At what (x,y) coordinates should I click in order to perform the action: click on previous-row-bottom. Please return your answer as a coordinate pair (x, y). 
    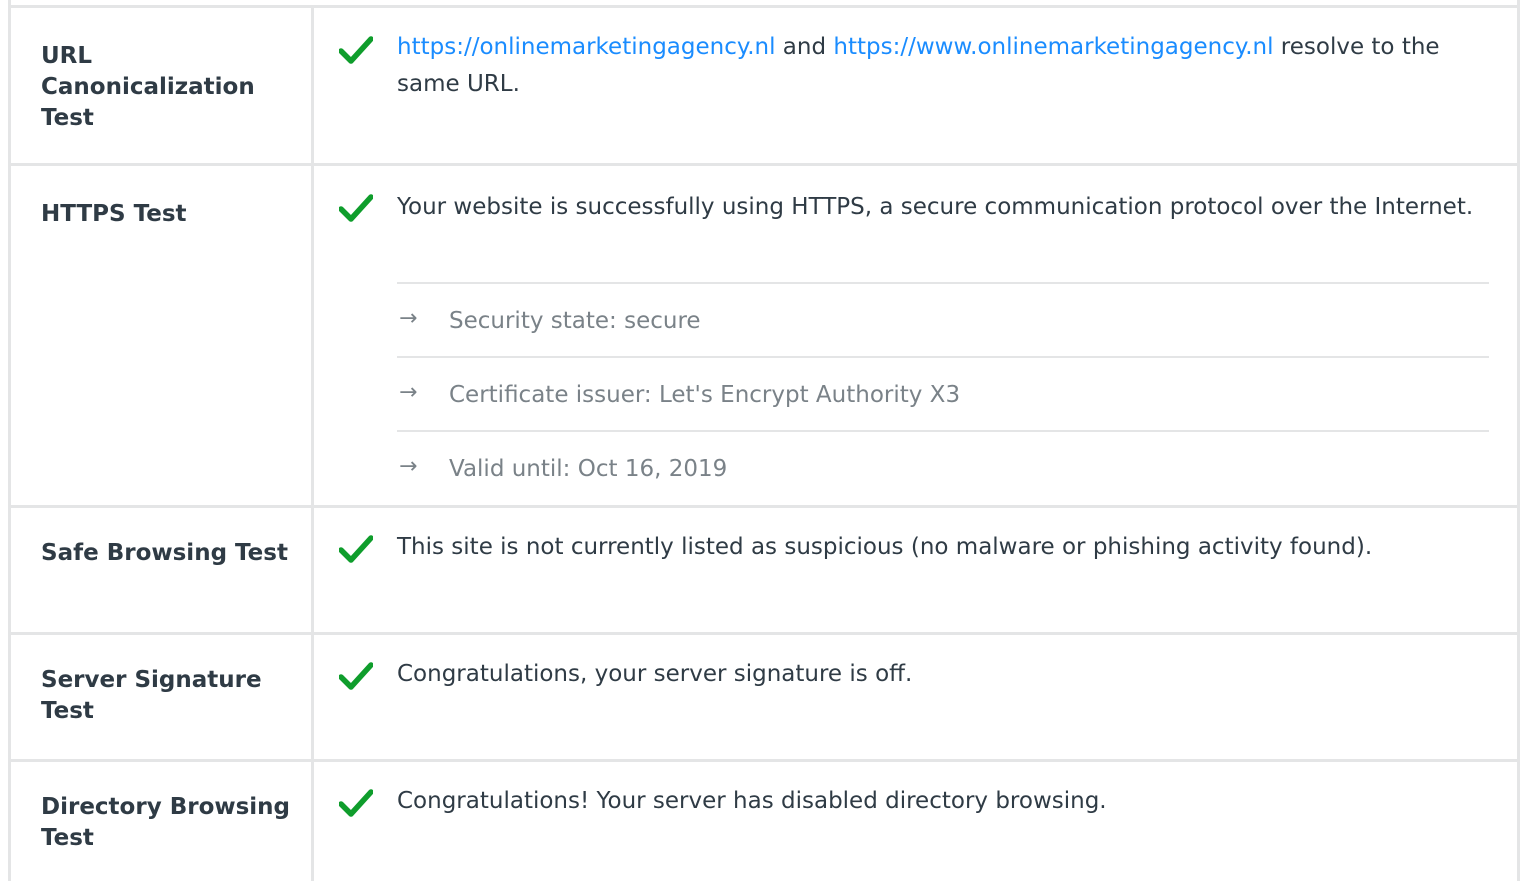
    Looking at the image, I should click on (764, 4).